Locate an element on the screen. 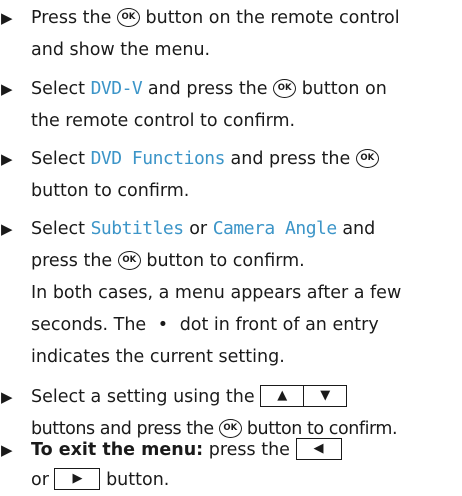  menu-item-dvd-v: DVD-V is located at coordinates (116, 88).